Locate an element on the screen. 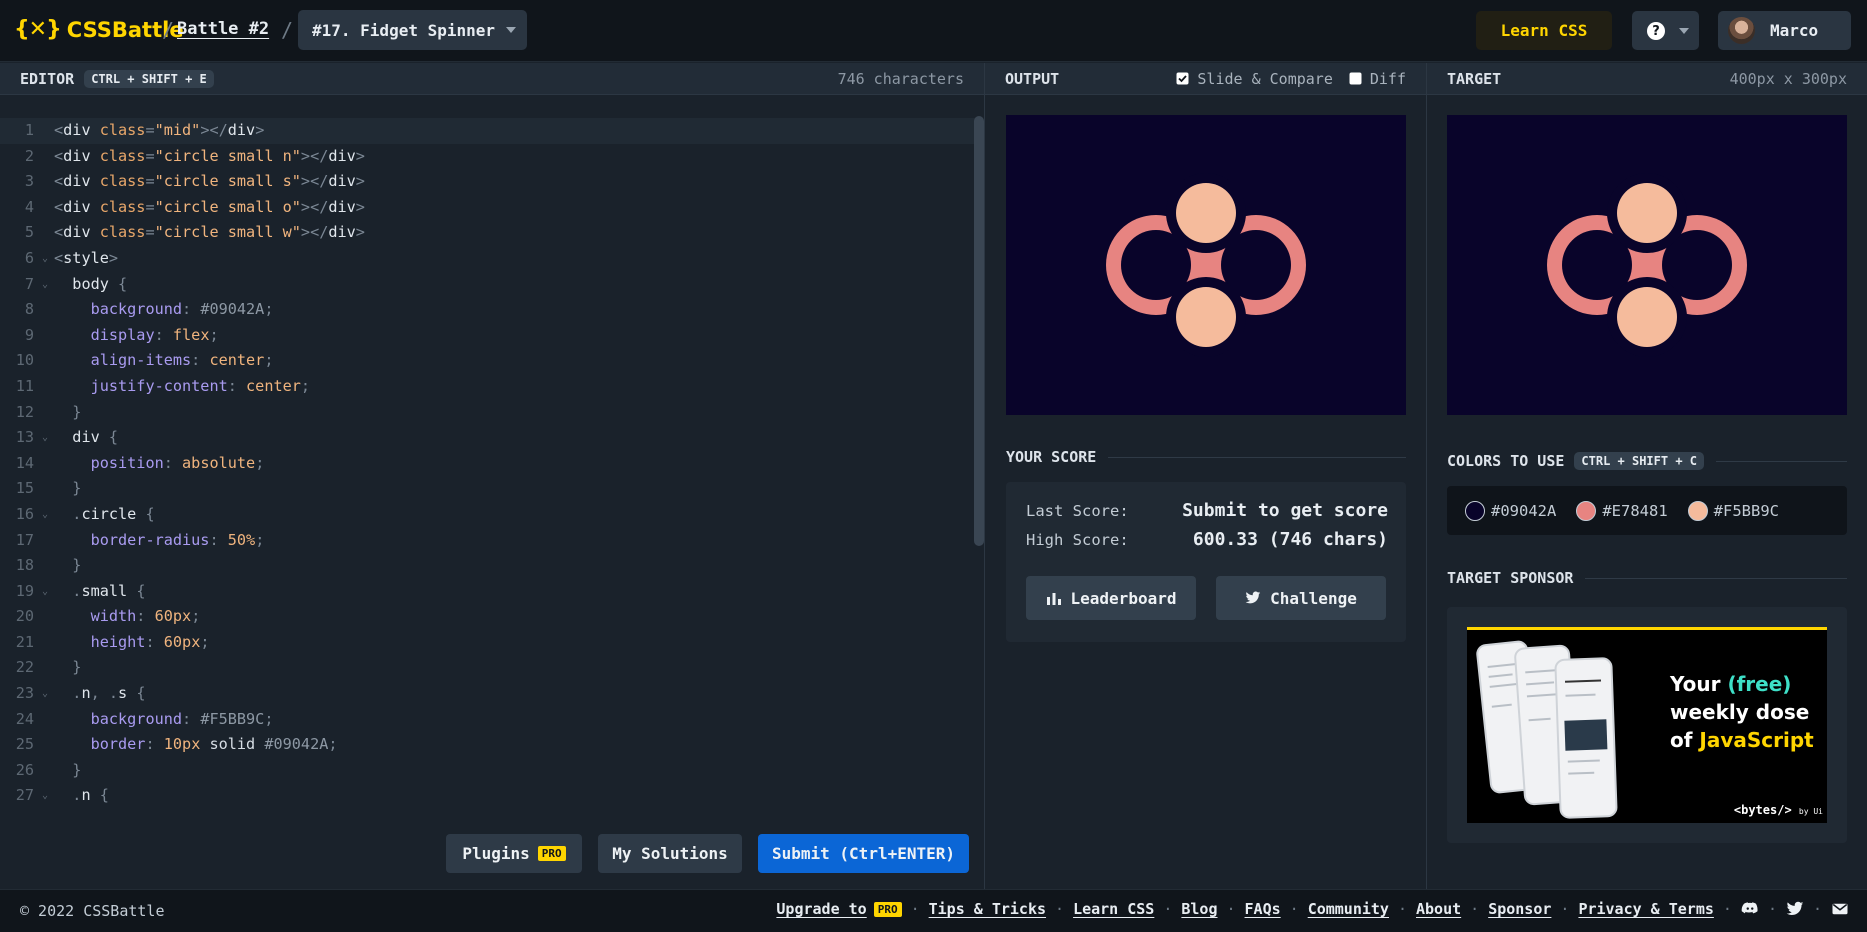 The height and width of the screenshot is (932, 1867). discord-icon is located at coordinates (1750, 909).